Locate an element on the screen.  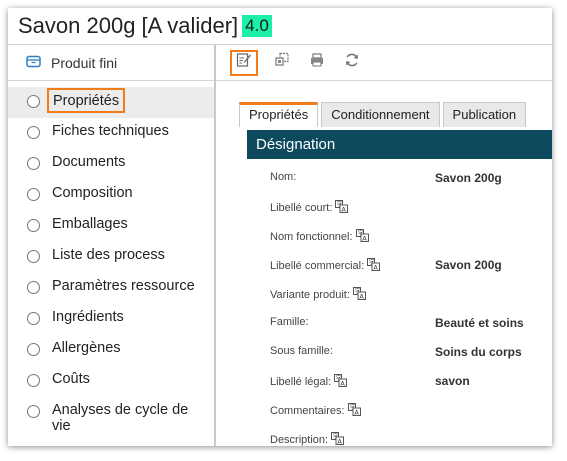
sidebar-header-label: Produit fini is located at coordinates (84, 62).